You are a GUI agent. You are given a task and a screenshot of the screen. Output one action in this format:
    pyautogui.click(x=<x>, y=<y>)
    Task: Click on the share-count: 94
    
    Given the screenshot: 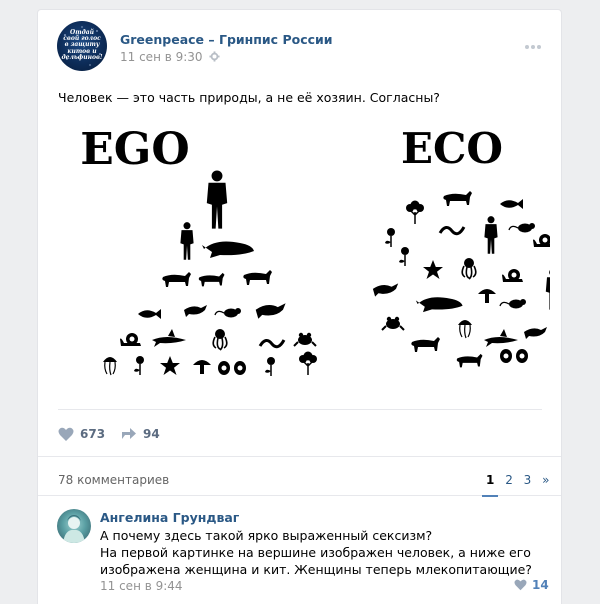 What is the action you would take?
    pyautogui.click(x=151, y=434)
    